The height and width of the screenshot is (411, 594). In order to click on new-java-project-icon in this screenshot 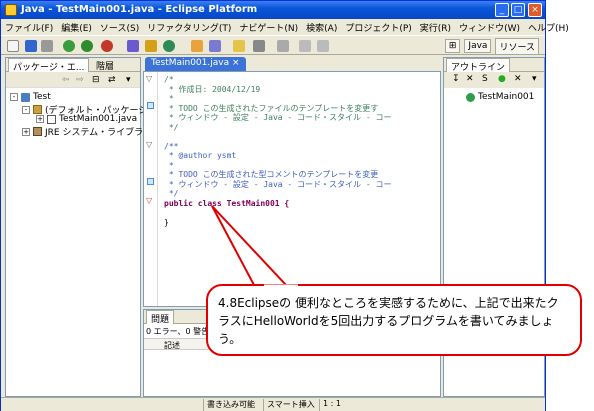, I will do `click(133, 46)`.